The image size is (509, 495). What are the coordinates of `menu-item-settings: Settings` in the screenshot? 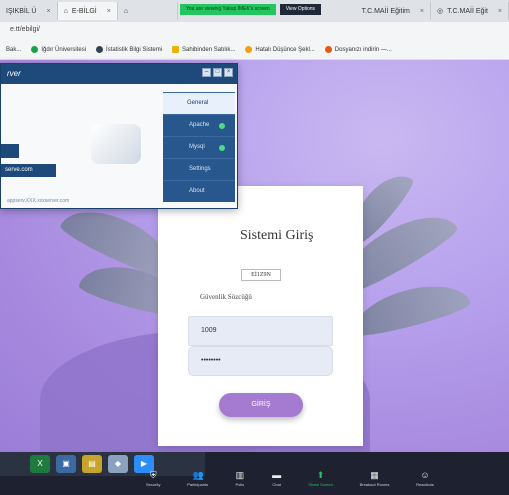 It's located at (199, 169).